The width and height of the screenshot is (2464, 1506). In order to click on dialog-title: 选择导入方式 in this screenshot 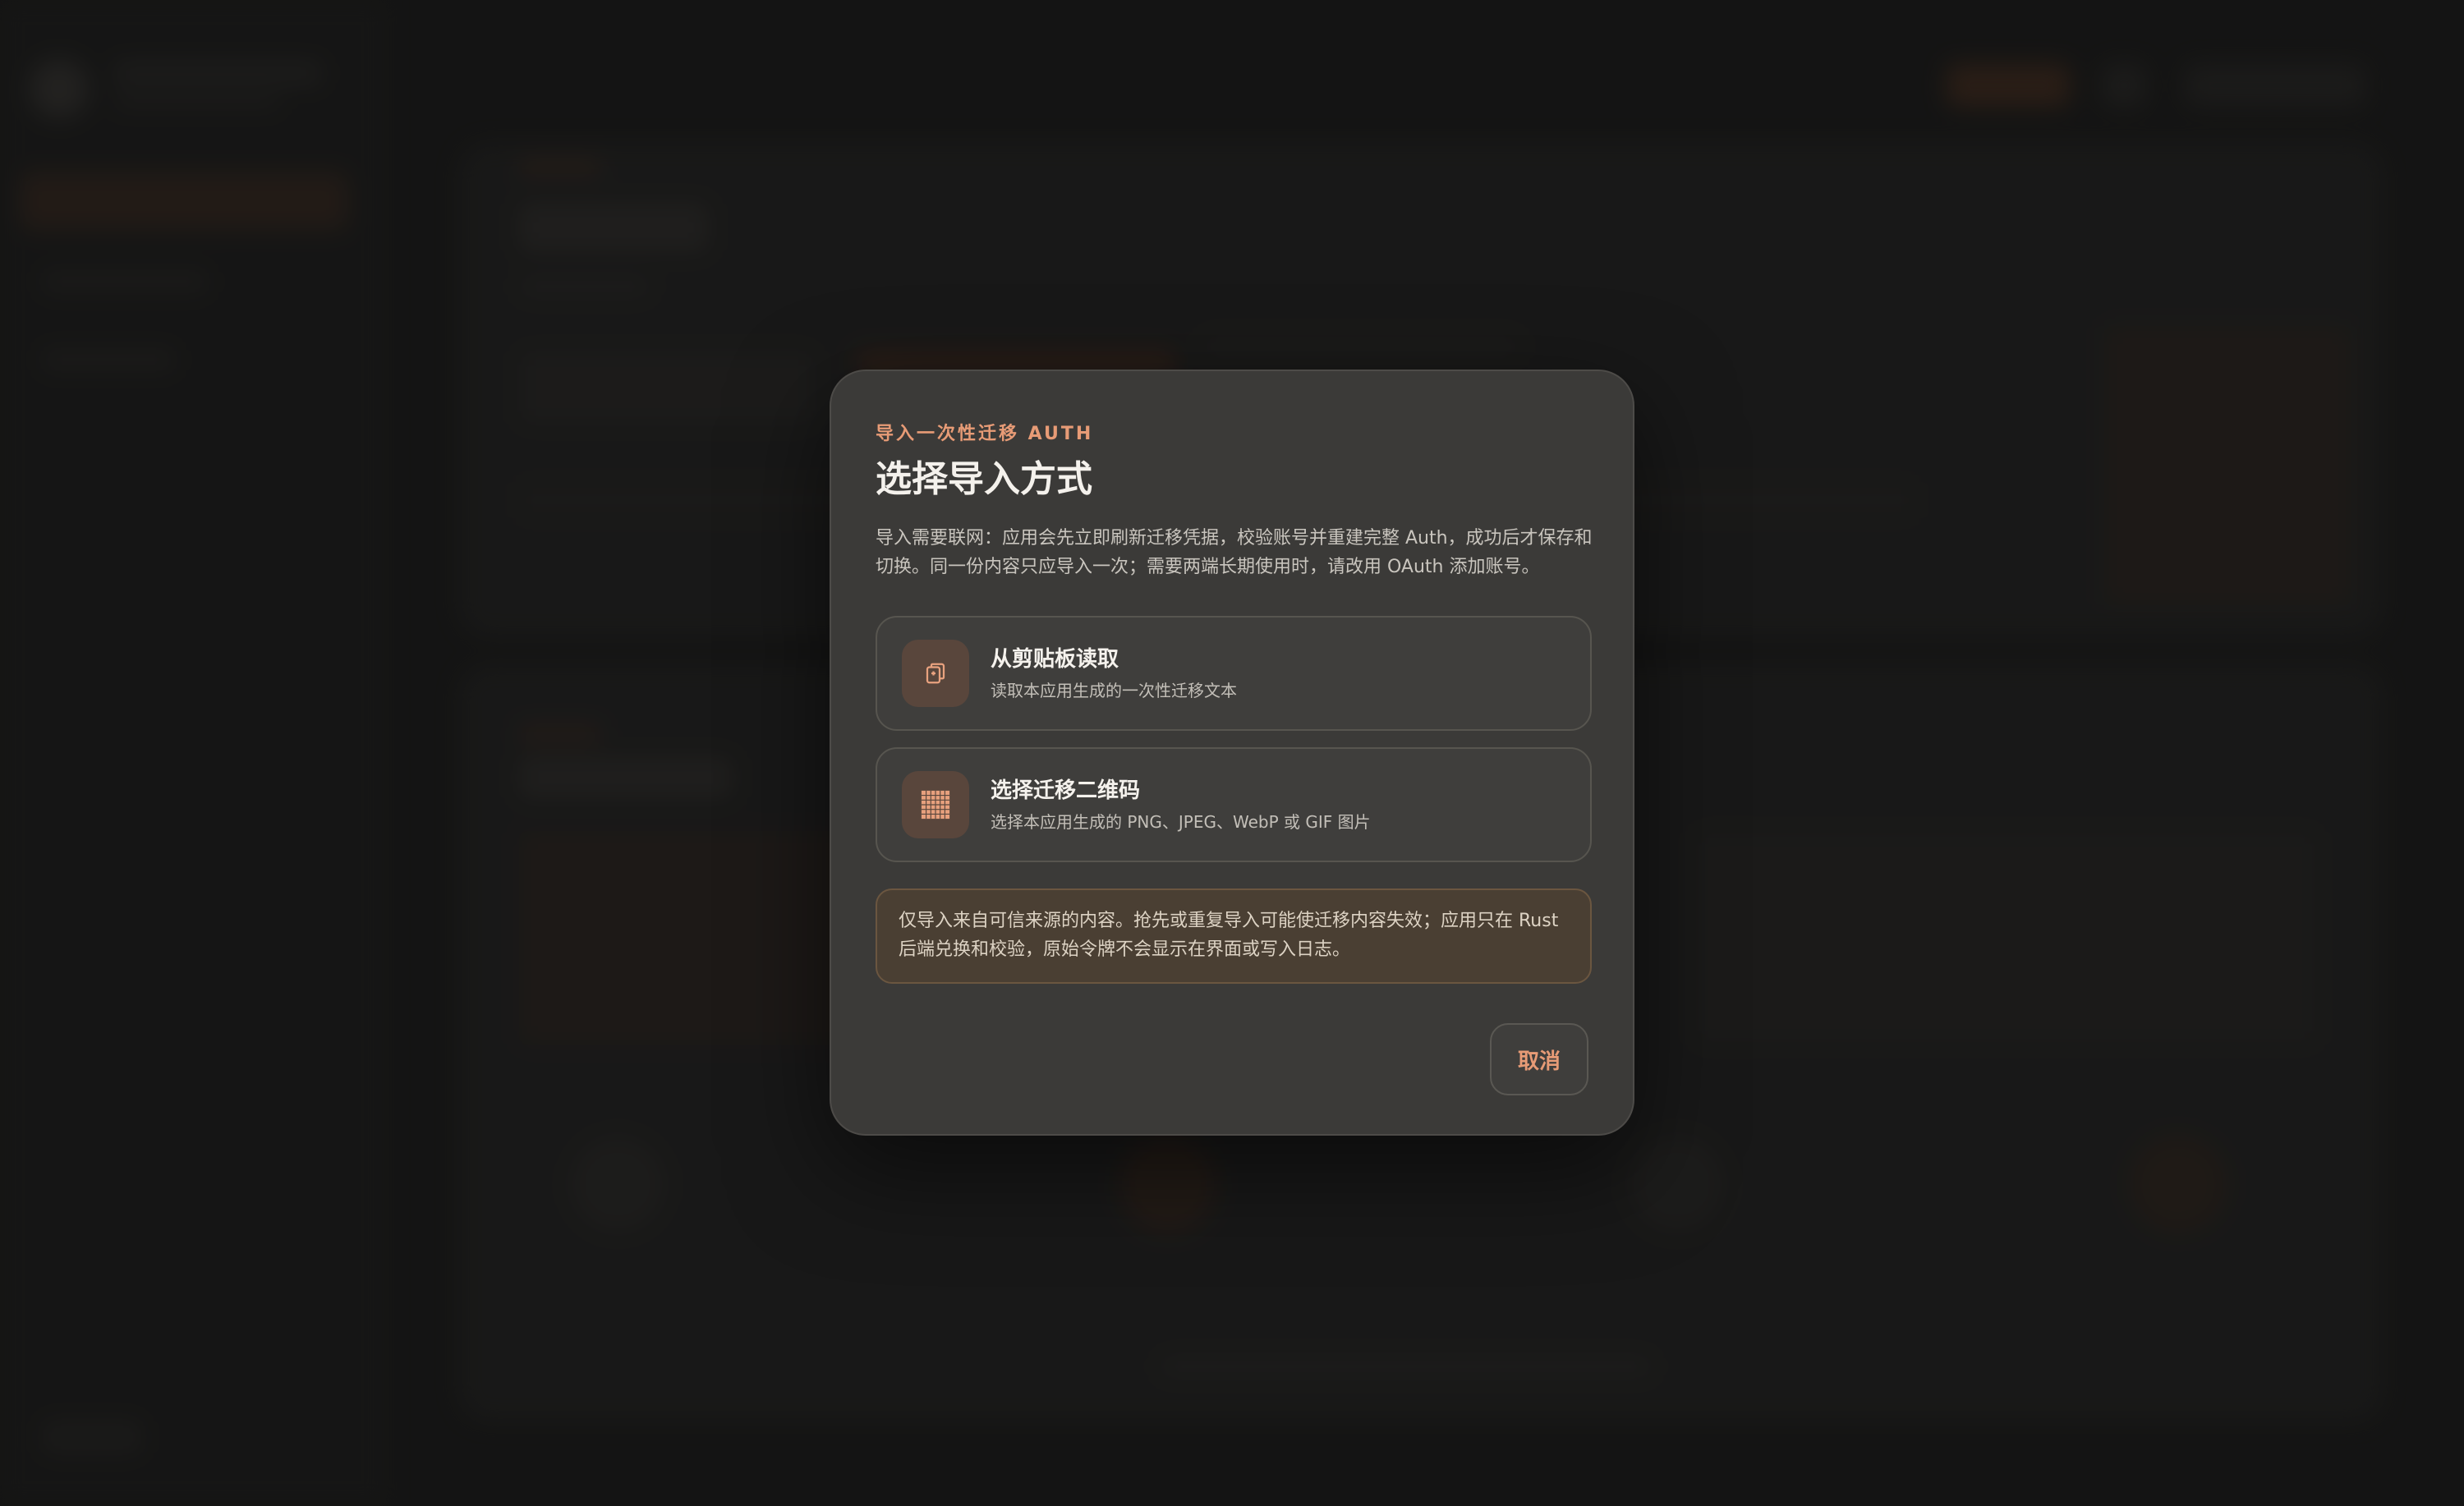, I will do `click(984, 479)`.